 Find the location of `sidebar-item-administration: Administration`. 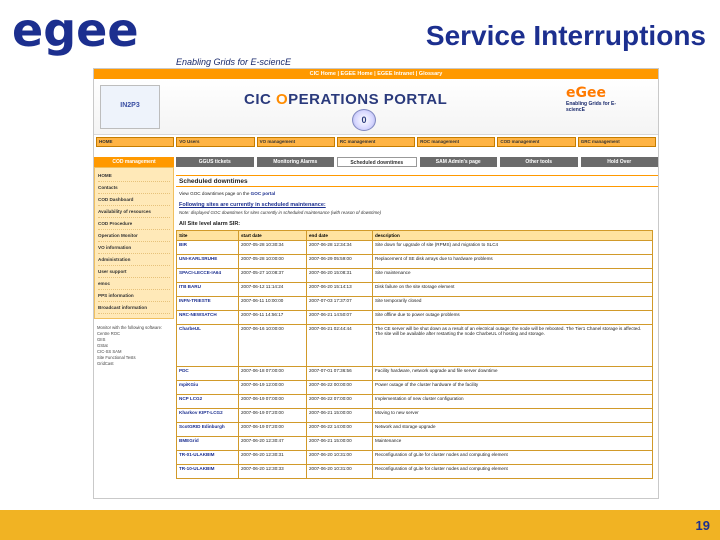

sidebar-item-administration: Administration is located at coordinates (134, 260).